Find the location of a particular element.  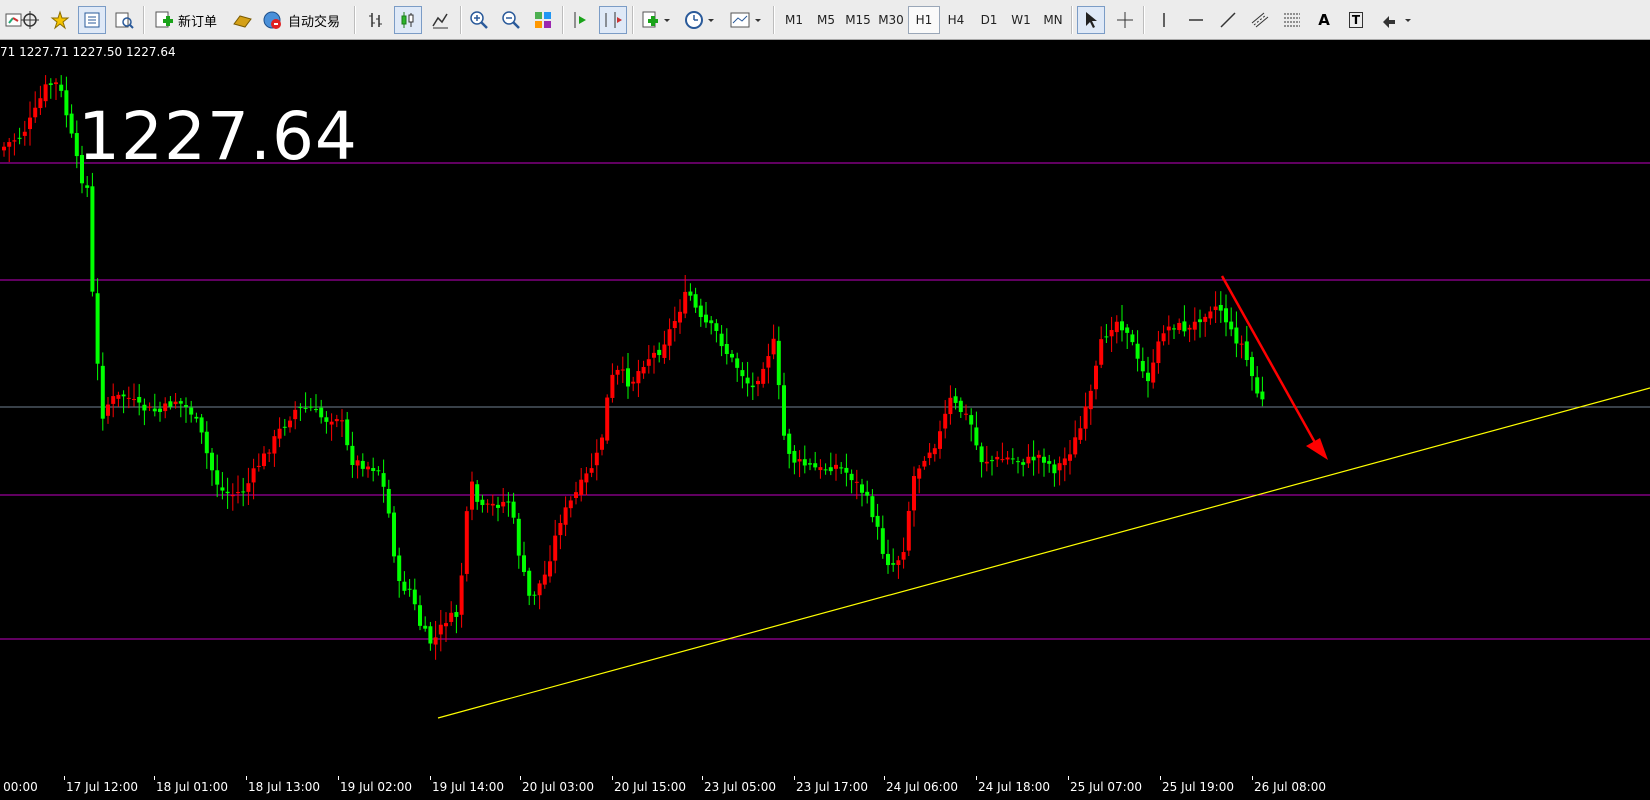

time-axis-label: 18 Jul 13:00 is located at coordinates (284, 787).